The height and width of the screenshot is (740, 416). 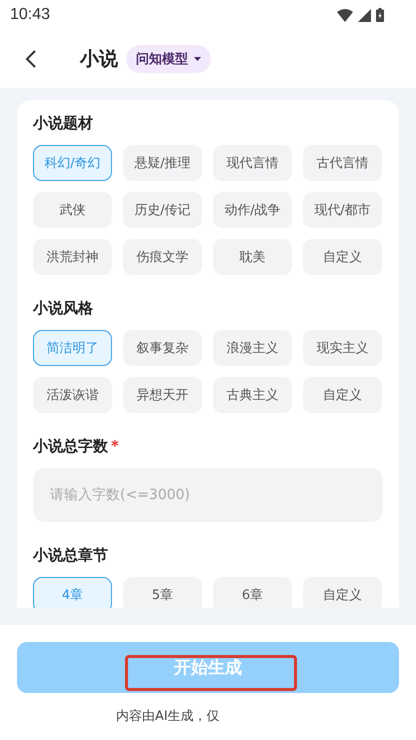 What do you see at coordinates (380, 15) in the screenshot?
I see `battery-icon` at bounding box center [380, 15].